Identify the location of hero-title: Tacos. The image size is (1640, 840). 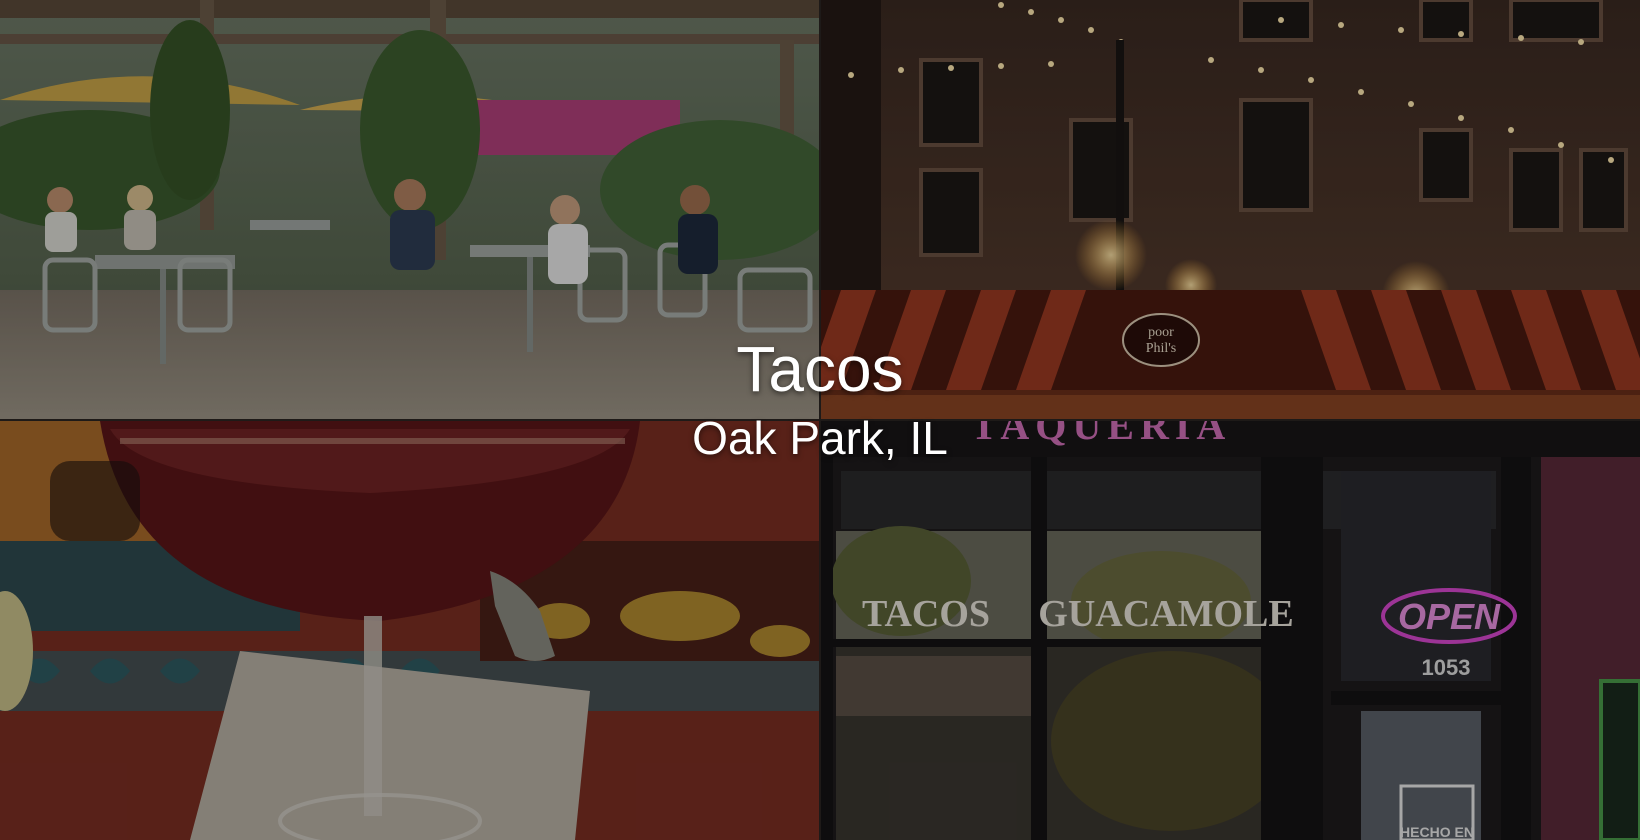
(820, 369).